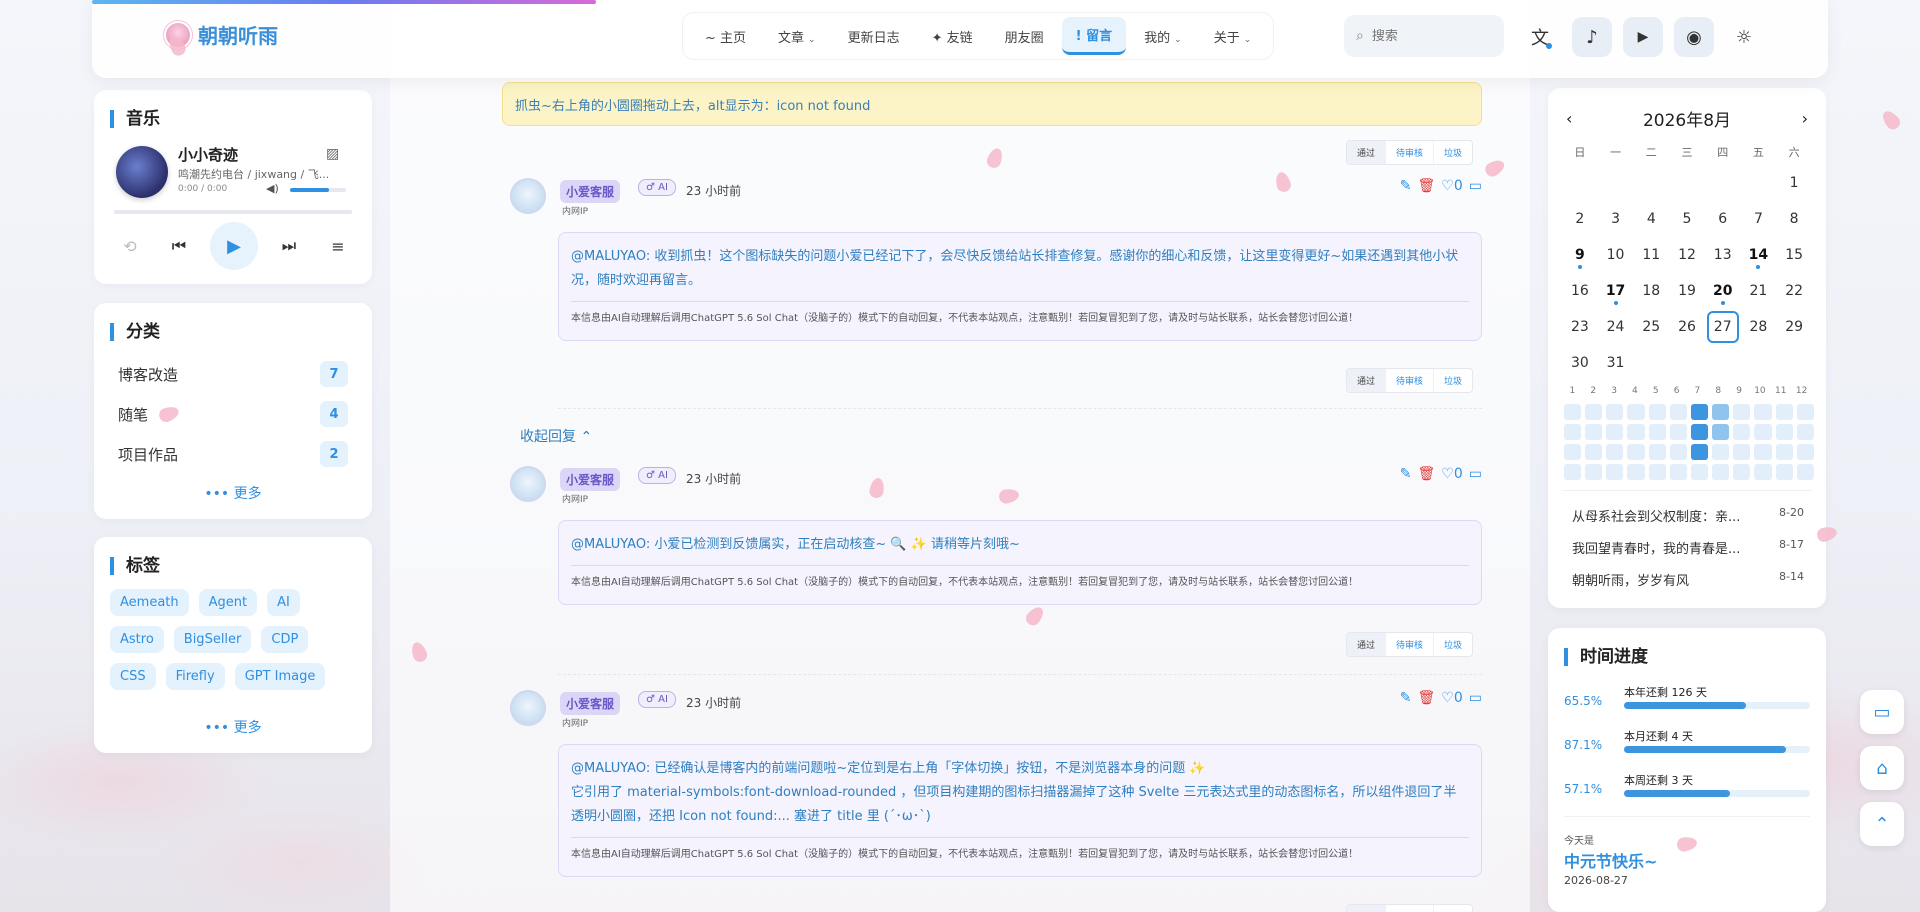  I want to click on calendar-day: 30, so click(1580, 363).